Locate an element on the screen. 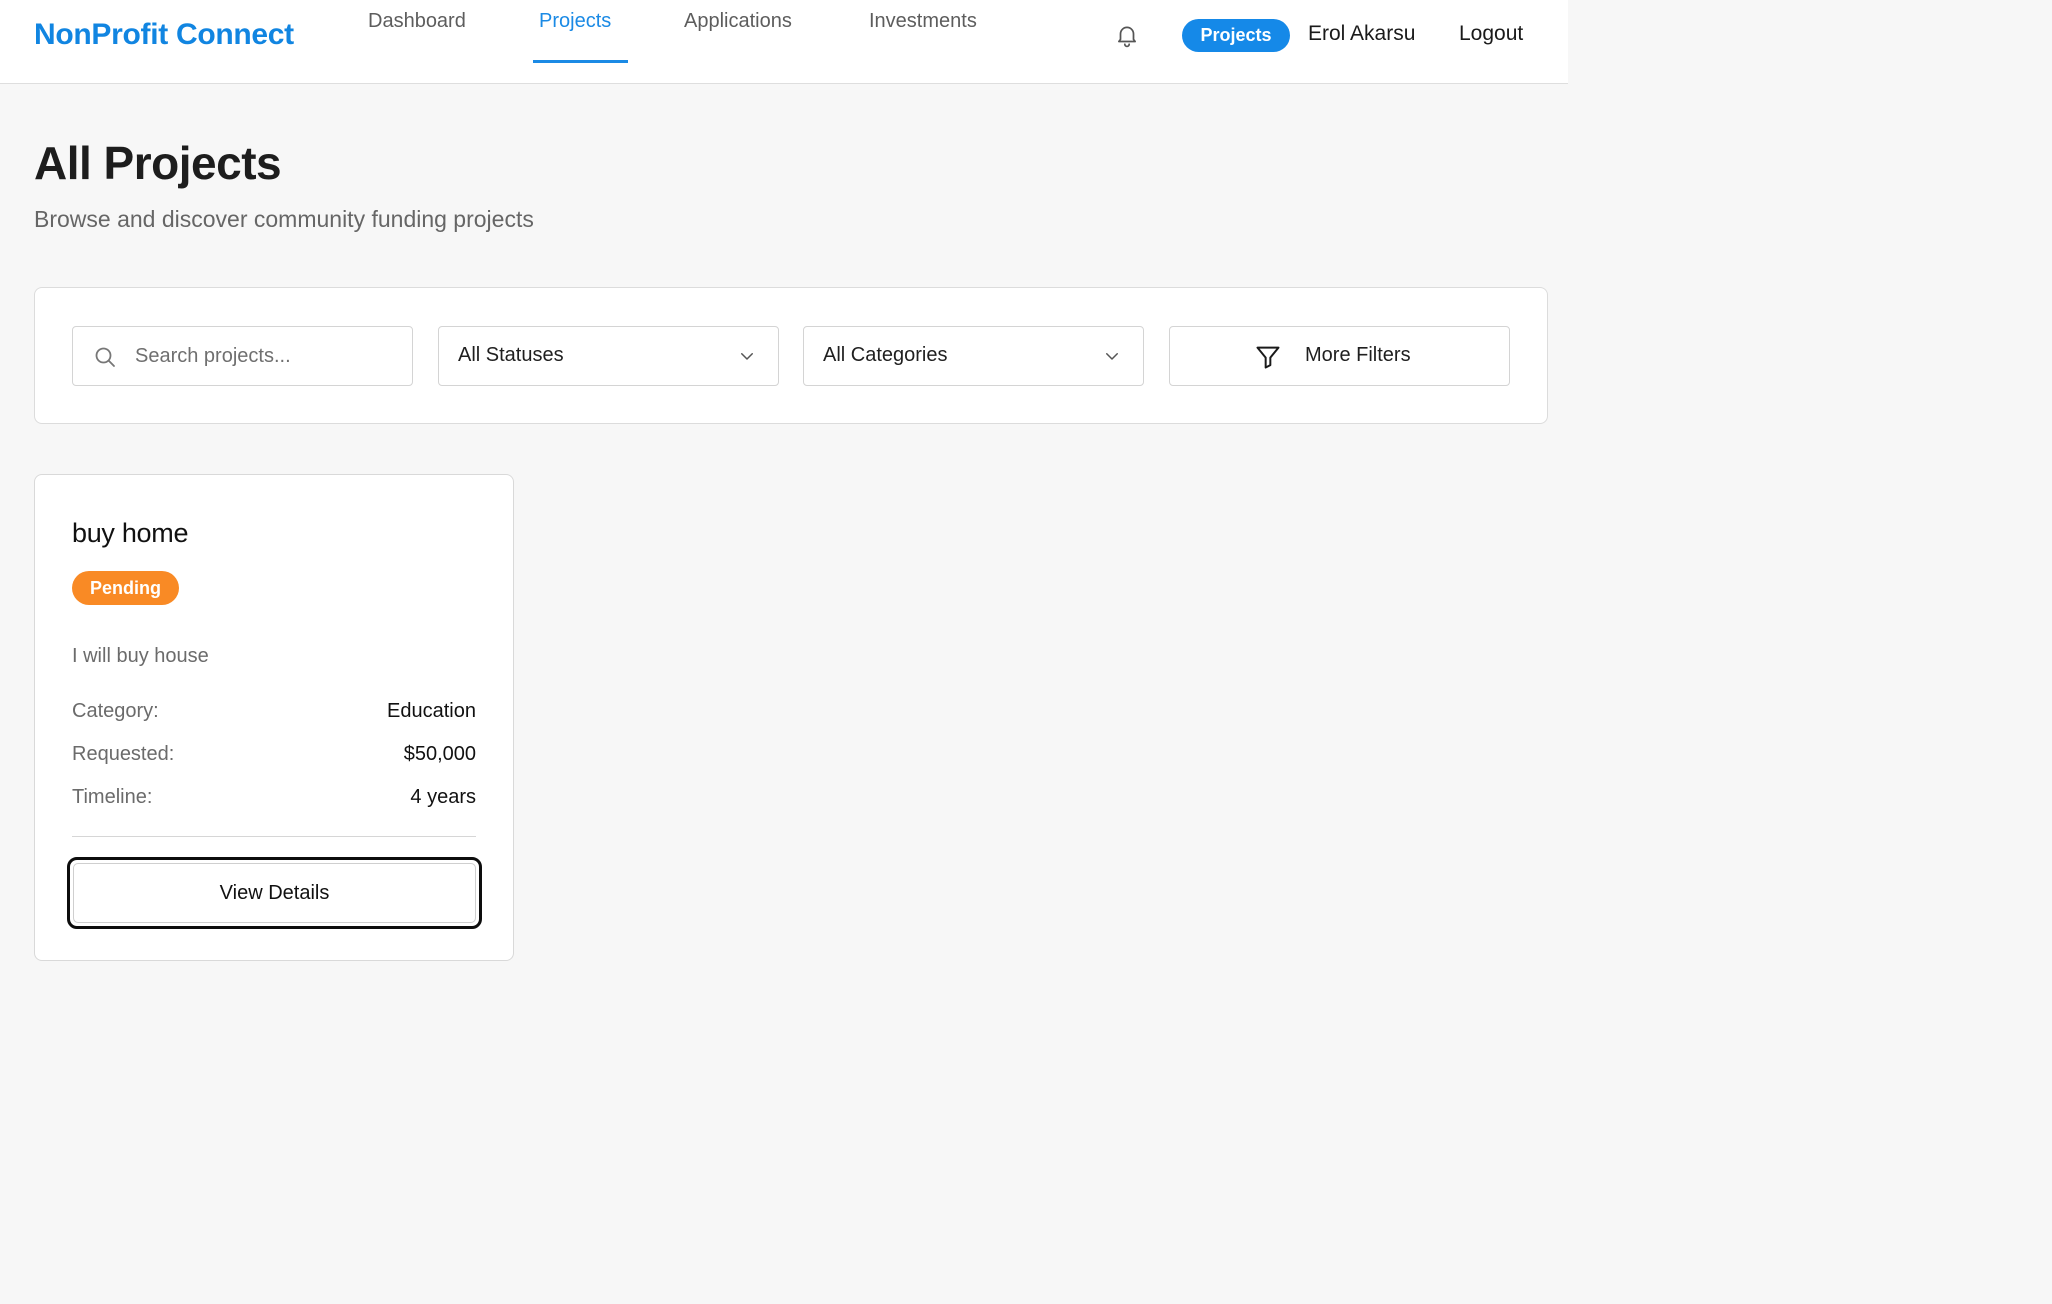 The height and width of the screenshot is (1304, 2052). requested-value: $50,000 is located at coordinates (439, 754).